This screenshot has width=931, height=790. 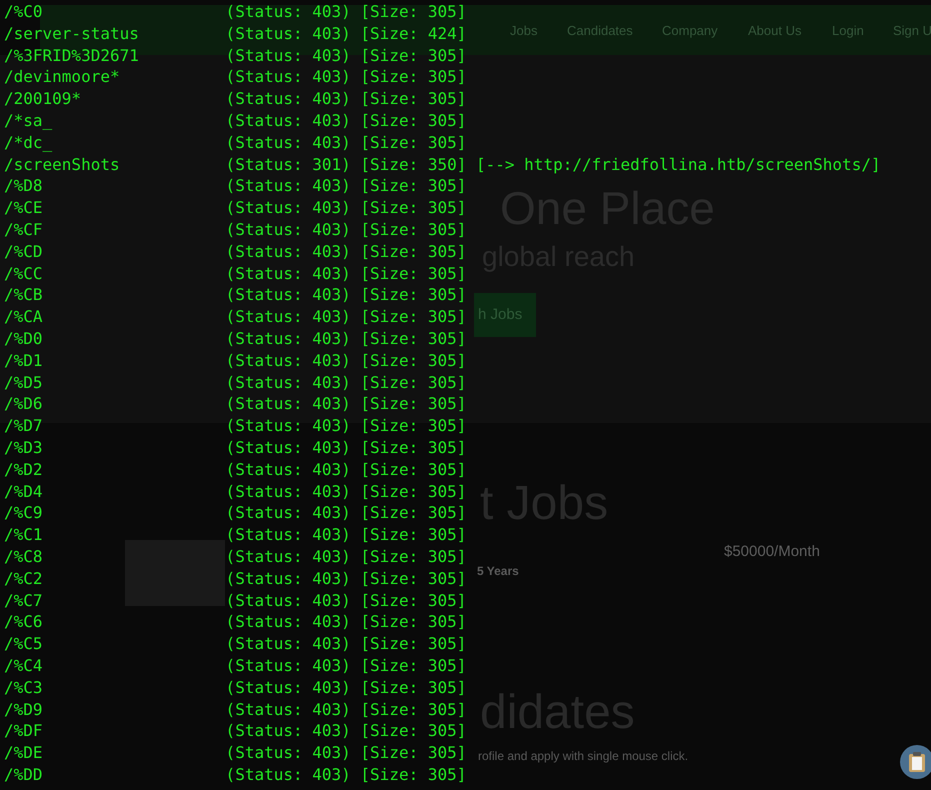 What do you see at coordinates (235, 447) in the screenshot?
I see `terminal-output-line: /%D3 (Status: 403) [Size: 305]` at bounding box center [235, 447].